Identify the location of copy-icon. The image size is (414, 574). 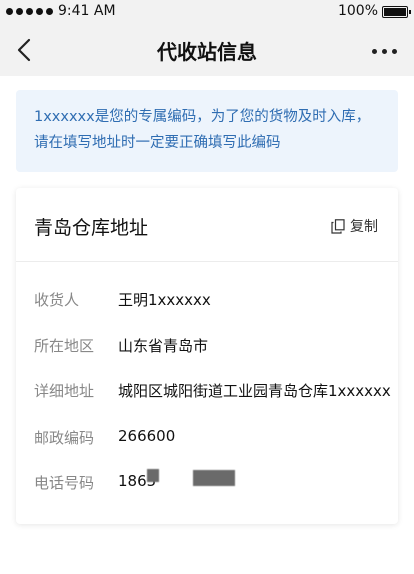
(338, 226).